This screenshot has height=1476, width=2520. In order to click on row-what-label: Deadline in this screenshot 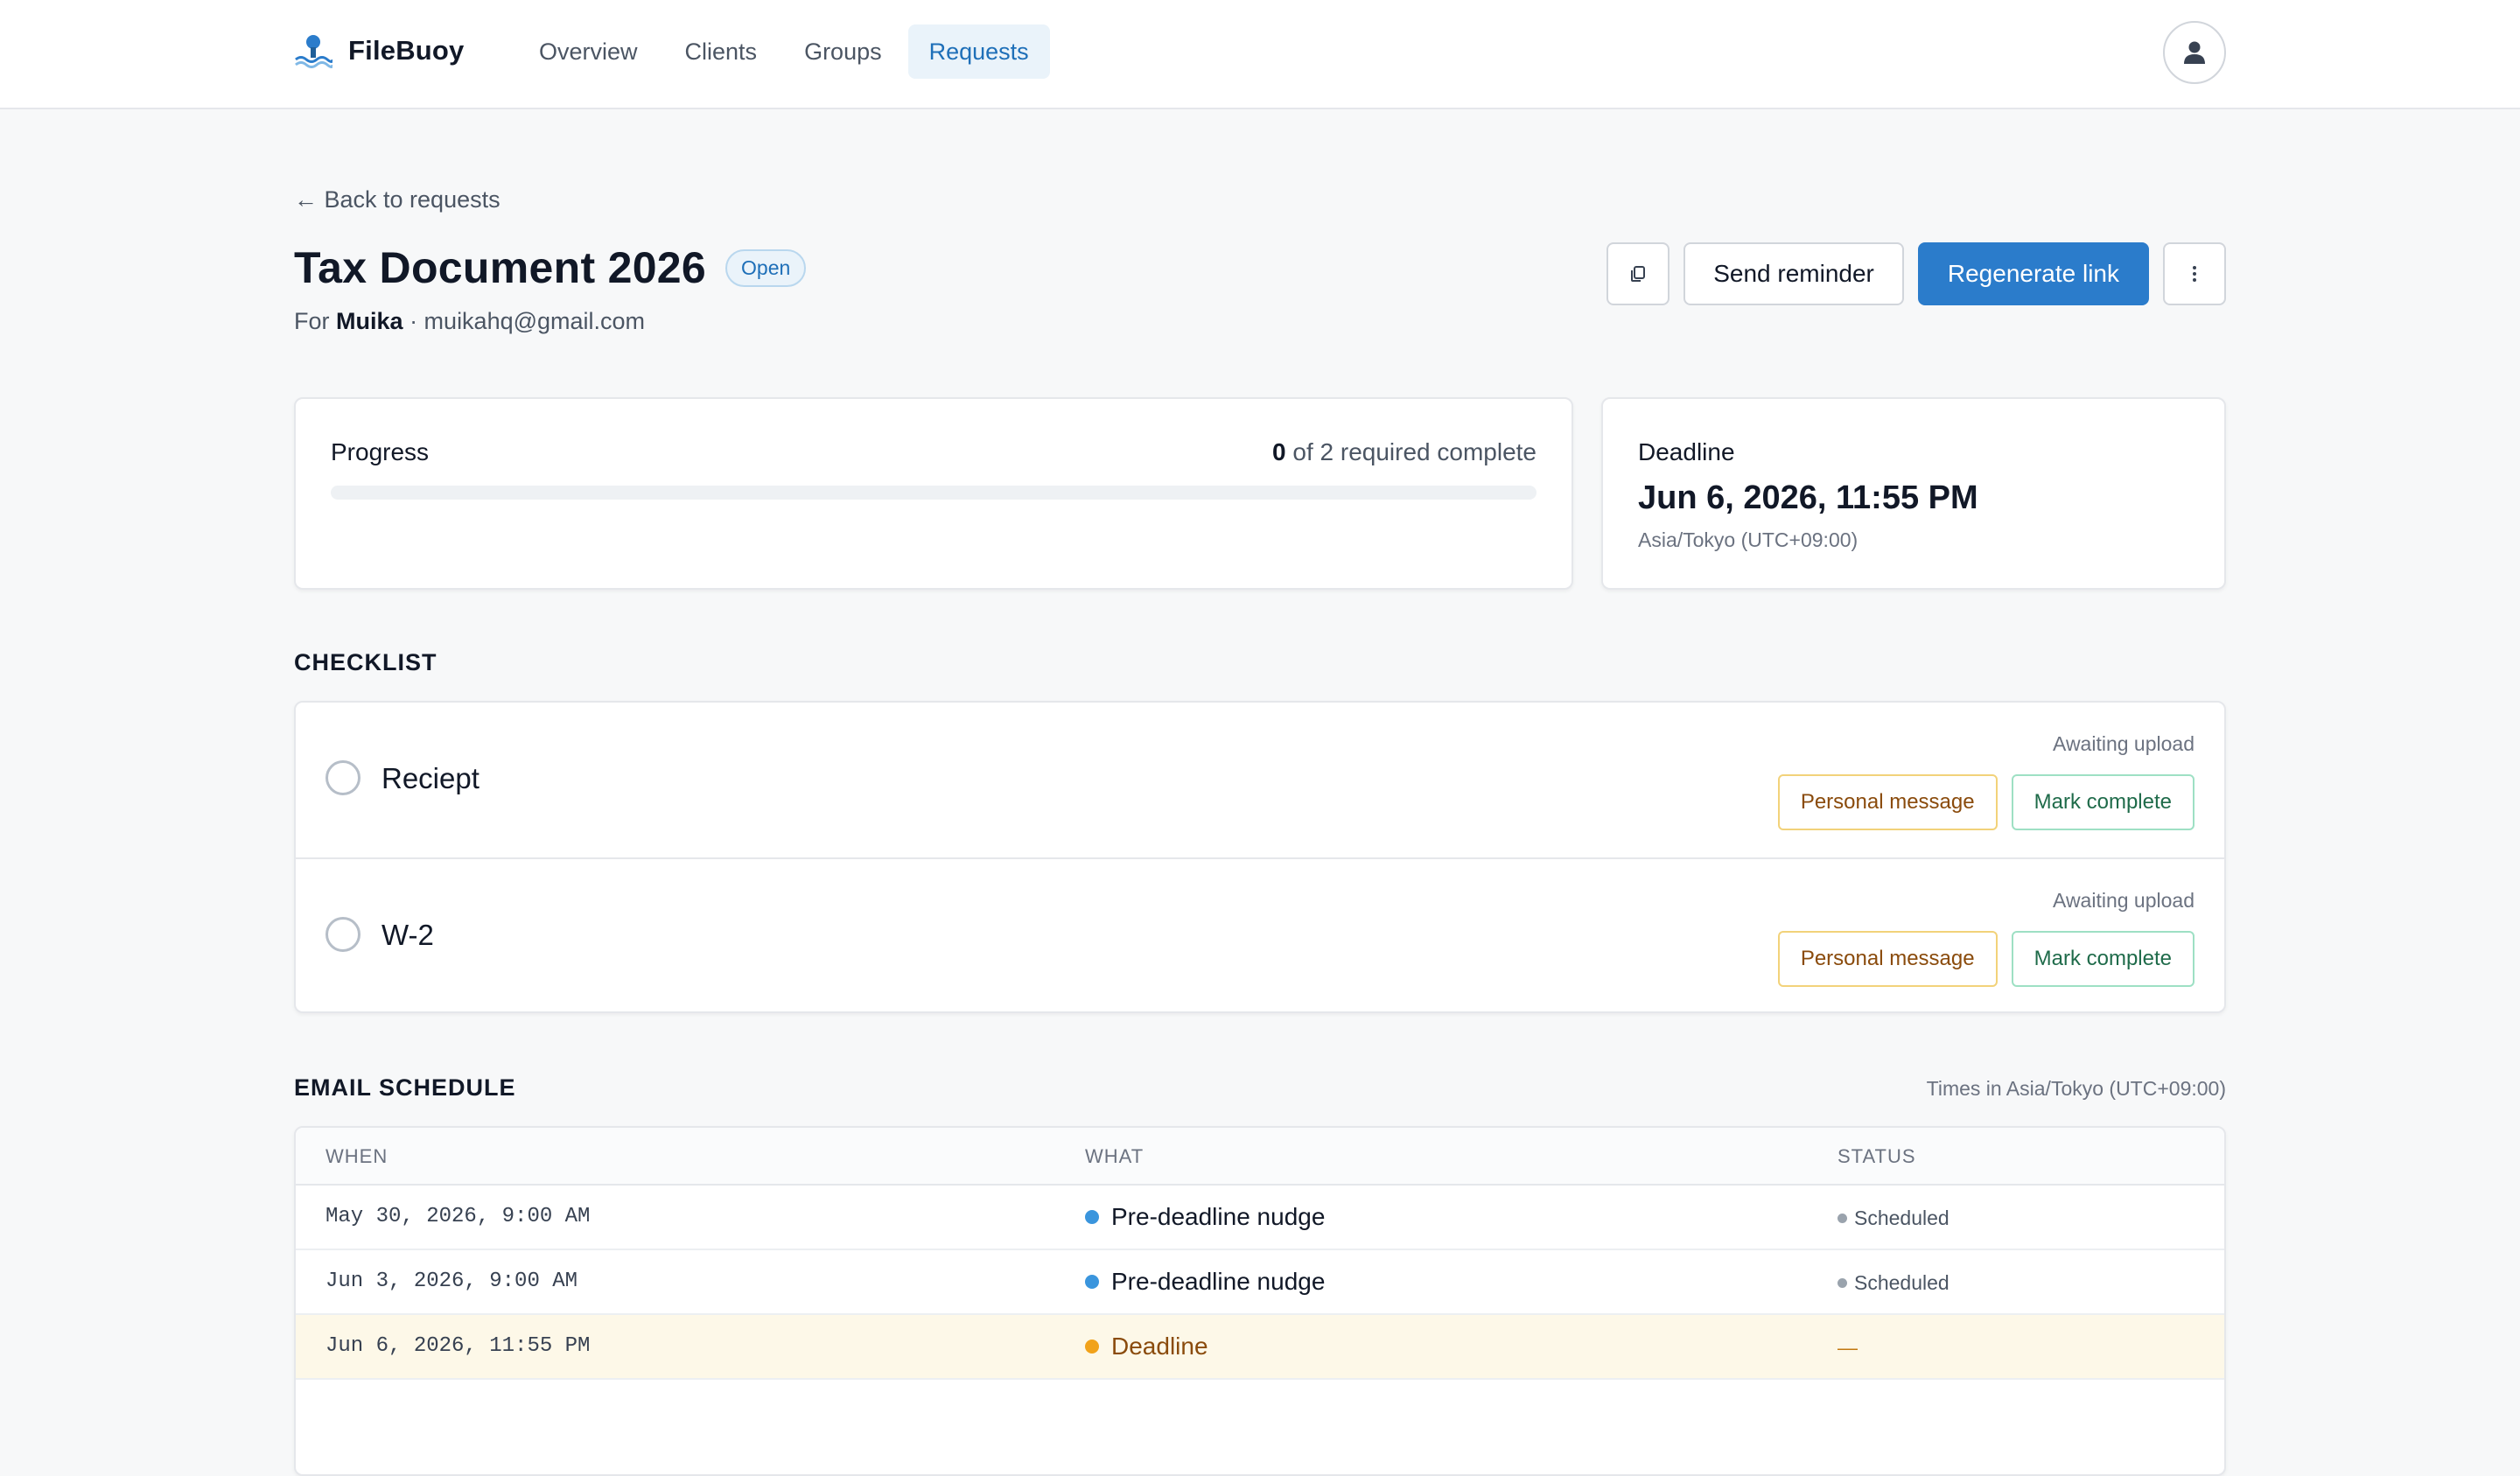, I will do `click(1159, 1346)`.